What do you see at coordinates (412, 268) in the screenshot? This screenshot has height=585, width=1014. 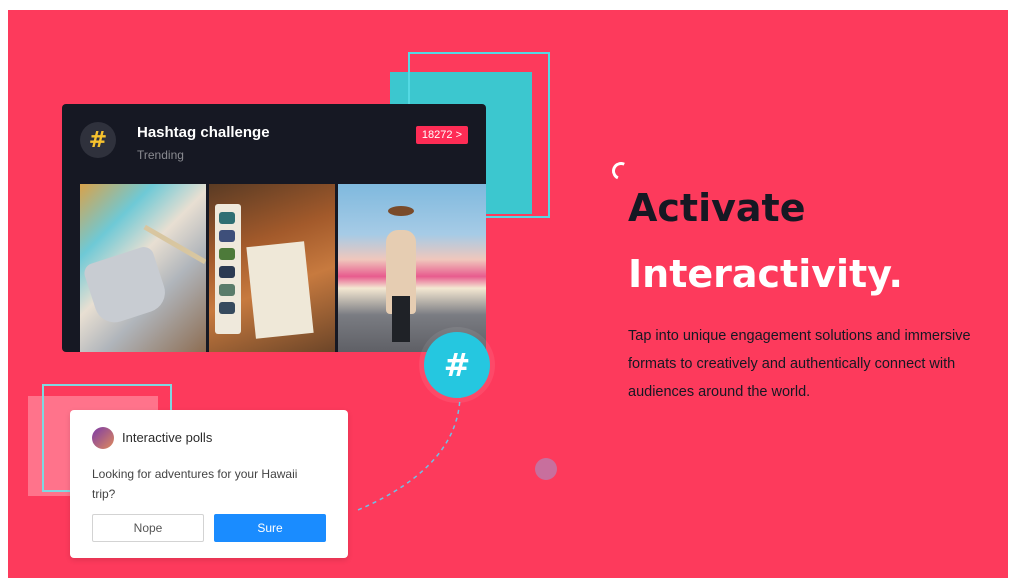 I see `thumbnail-mural-painter` at bounding box center [412, 268].